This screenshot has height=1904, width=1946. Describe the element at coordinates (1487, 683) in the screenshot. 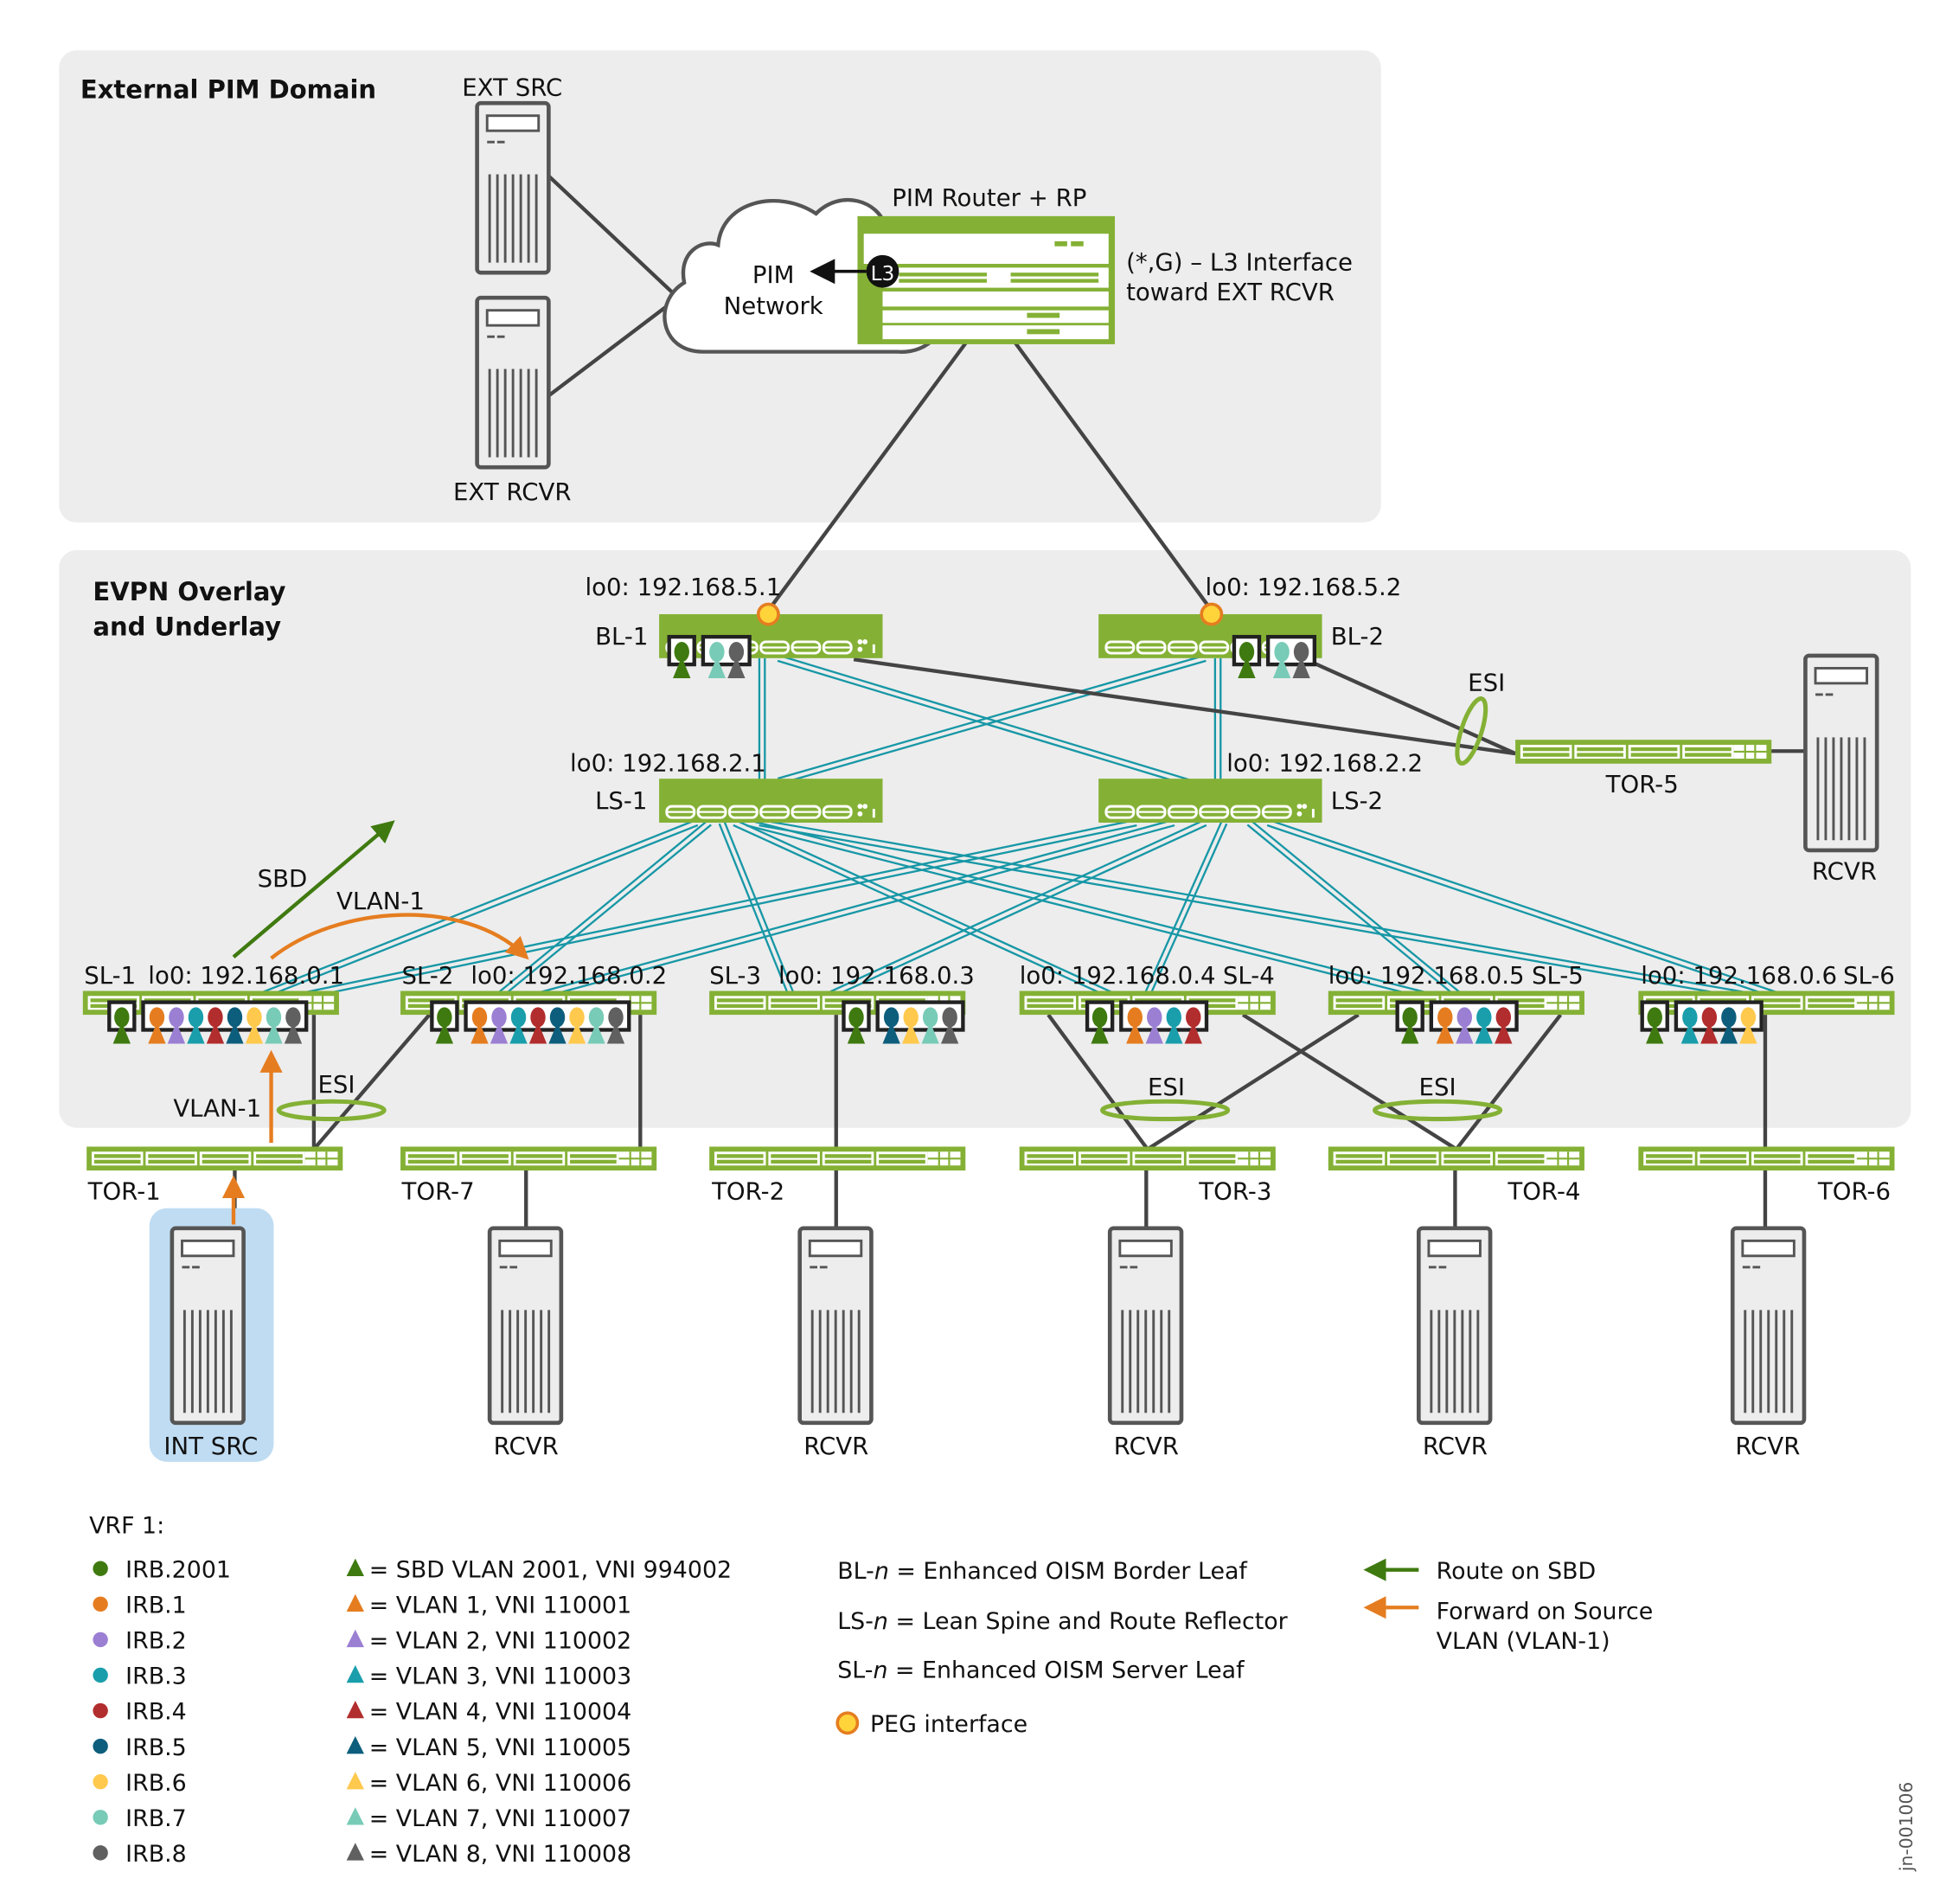

I see `esi-label-tor5: ESI` at that location.